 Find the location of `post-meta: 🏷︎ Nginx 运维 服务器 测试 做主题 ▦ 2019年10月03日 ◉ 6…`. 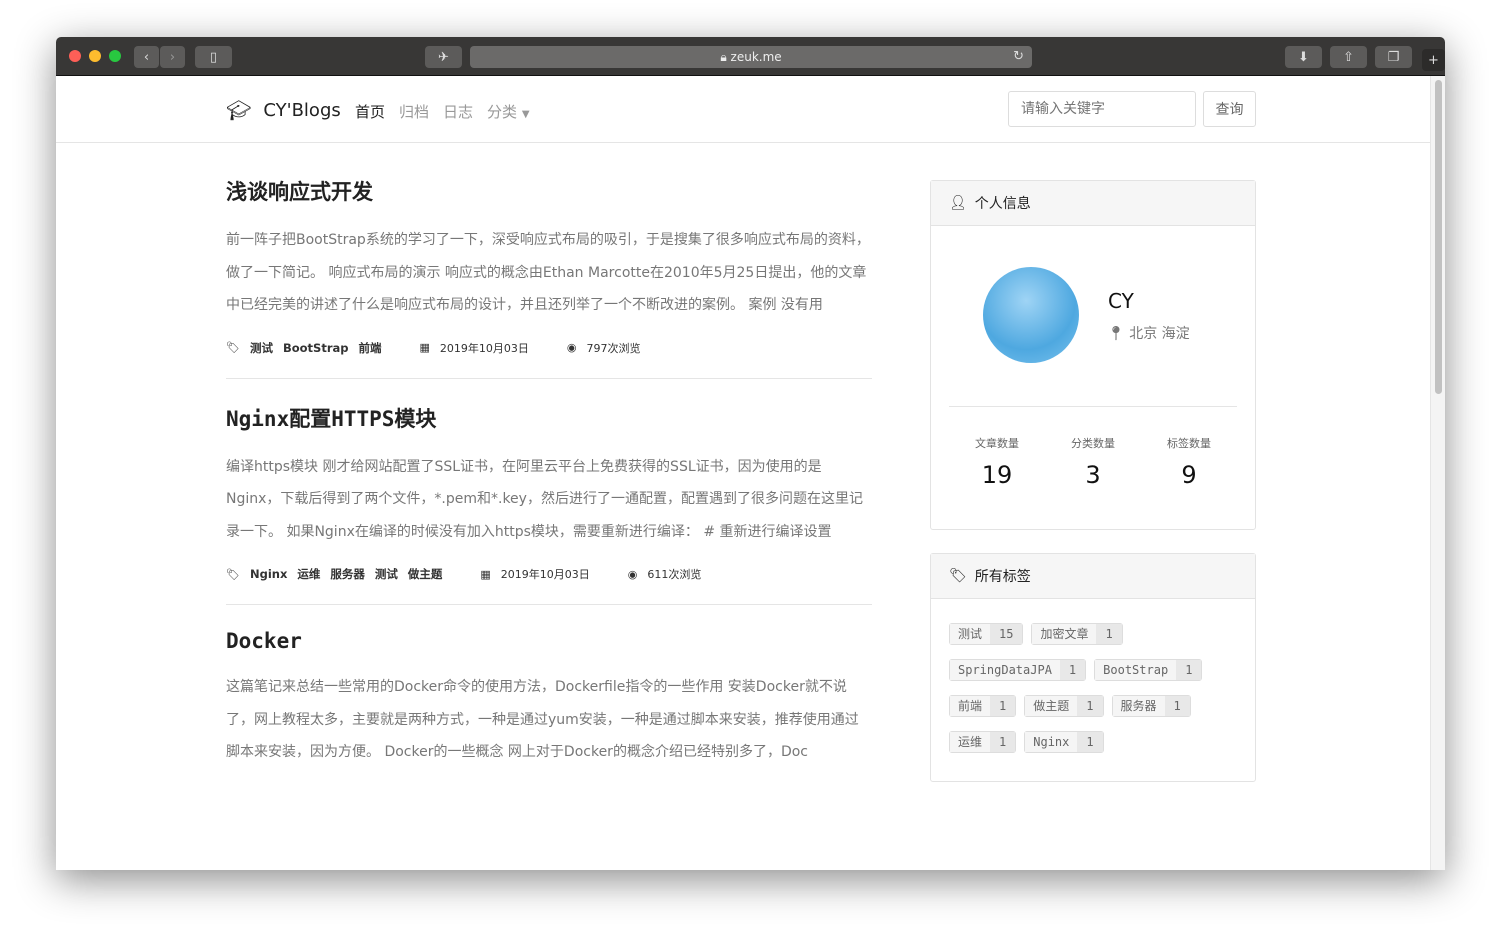

post-meta: 🏷︎ Nginx 运维 服务器 测试 做主题 ▦ 2019年10月03日 ◉ 6… is located at coordinates (549, 574).